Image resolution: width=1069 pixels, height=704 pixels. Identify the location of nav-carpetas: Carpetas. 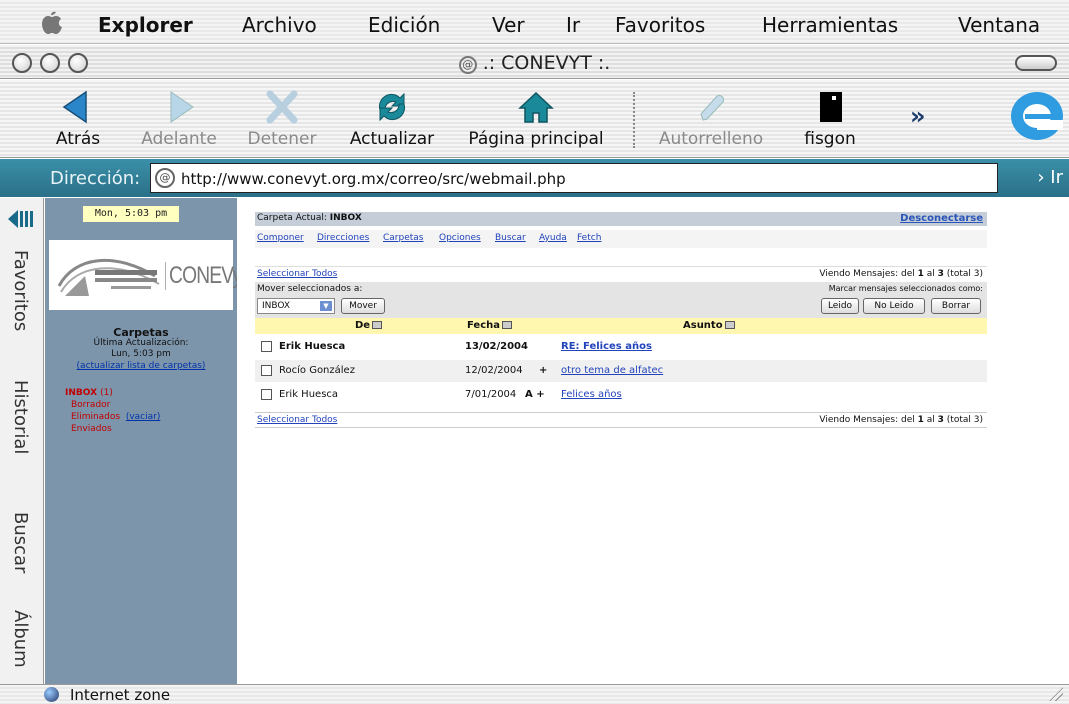
(403, 238).